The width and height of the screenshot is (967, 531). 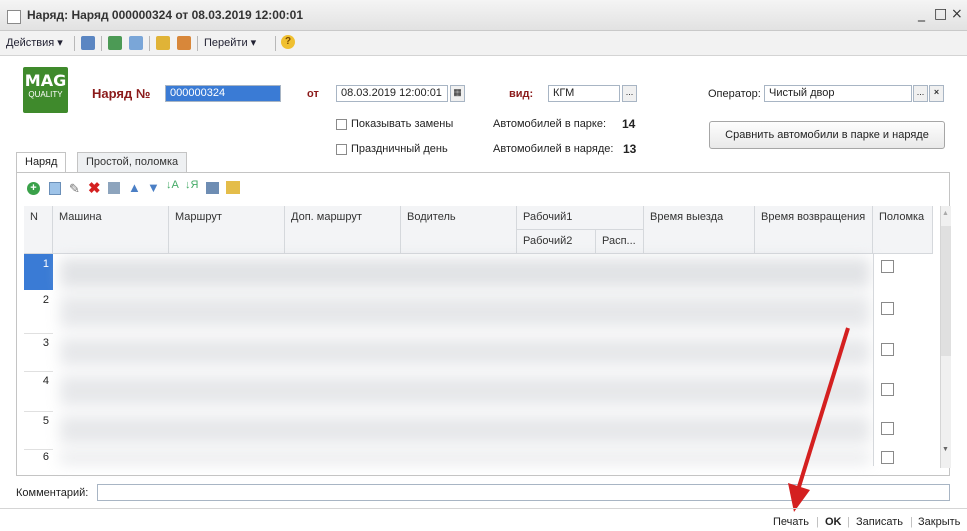 What do you see at coordinates (191, 185) in the screenshot?
I see `sort-desc-icon: ↓Я` at bounding box center [191, 185].